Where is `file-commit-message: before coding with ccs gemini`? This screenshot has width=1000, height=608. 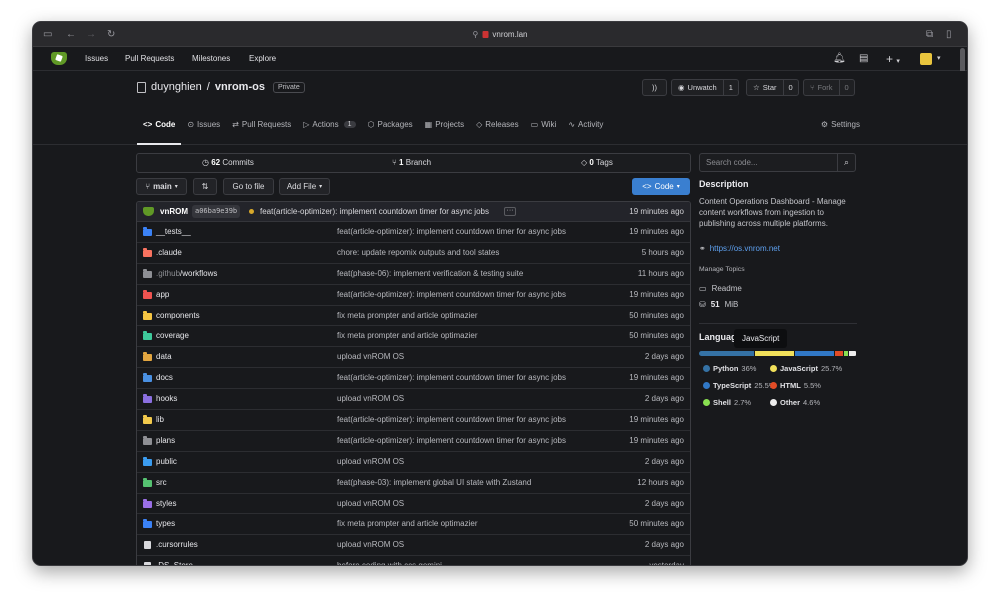 file-commit-message: before coding with ccs gemini is located at coordinates (389, 560).